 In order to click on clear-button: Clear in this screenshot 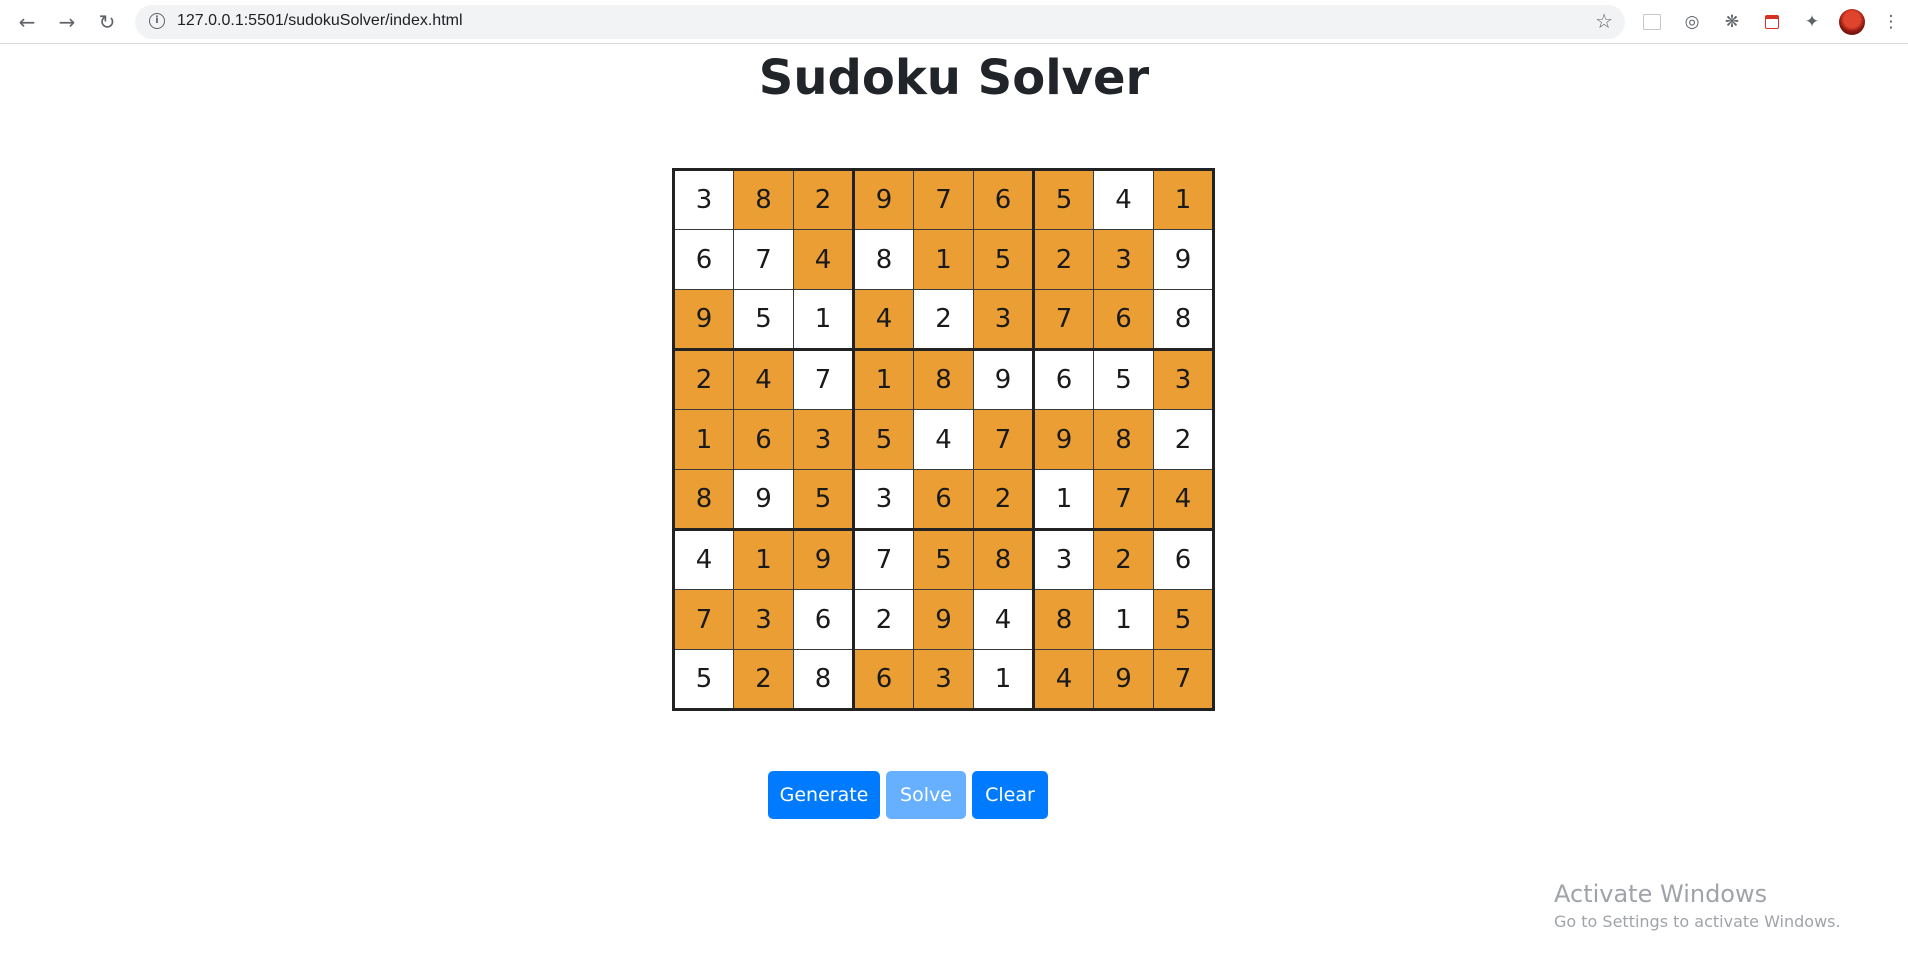, I will do `click(1010, 795)`.